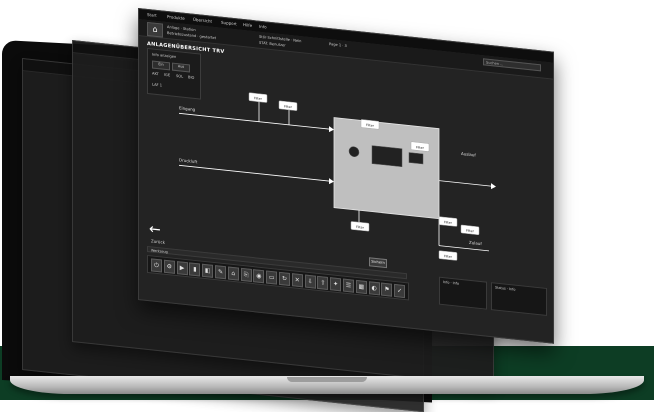 This screenshot has width=654, height=412. What do you see at coordinates (156, 265) in the screenshot?
I see `tool-button-1: ⏻` at bounding box center [156, 265].